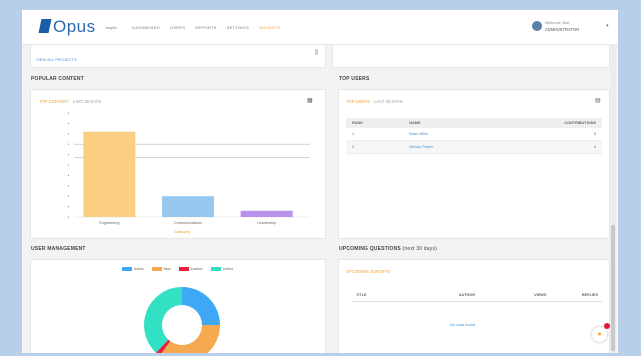  Describe the element at coordinates (133, 269) in the screenshot. I see `legend-item-active: Active` at that location.